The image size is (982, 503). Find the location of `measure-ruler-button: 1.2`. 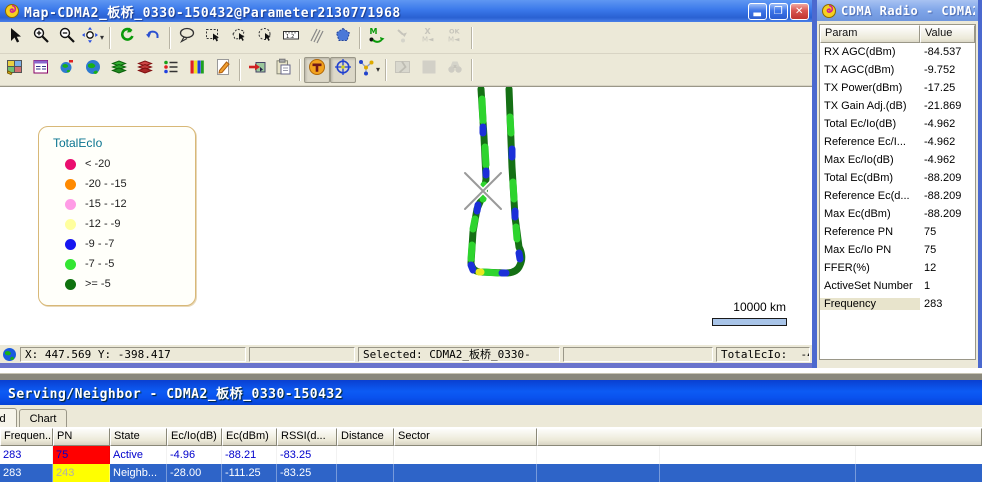

measure-ruler-button: 1.2 is located at coordinates (291, 38).